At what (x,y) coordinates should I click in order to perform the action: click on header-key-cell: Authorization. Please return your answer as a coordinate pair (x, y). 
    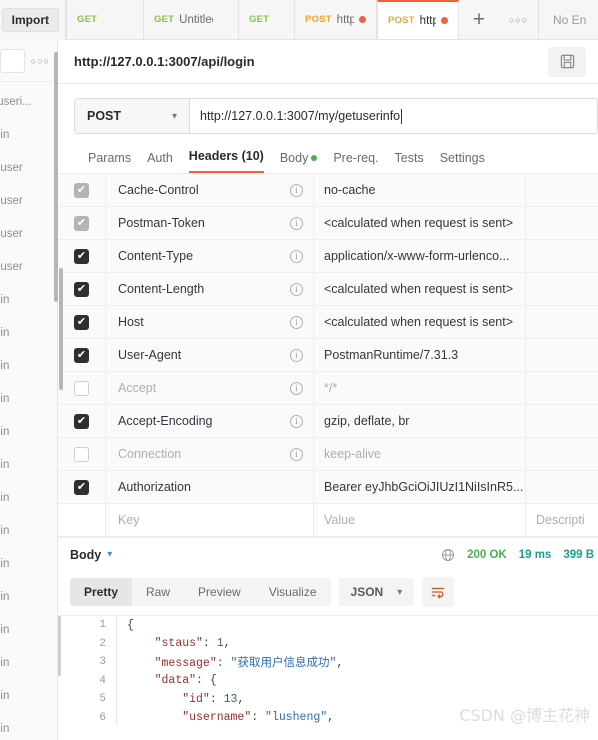
    Looking at the image, I should click on (210, 487).